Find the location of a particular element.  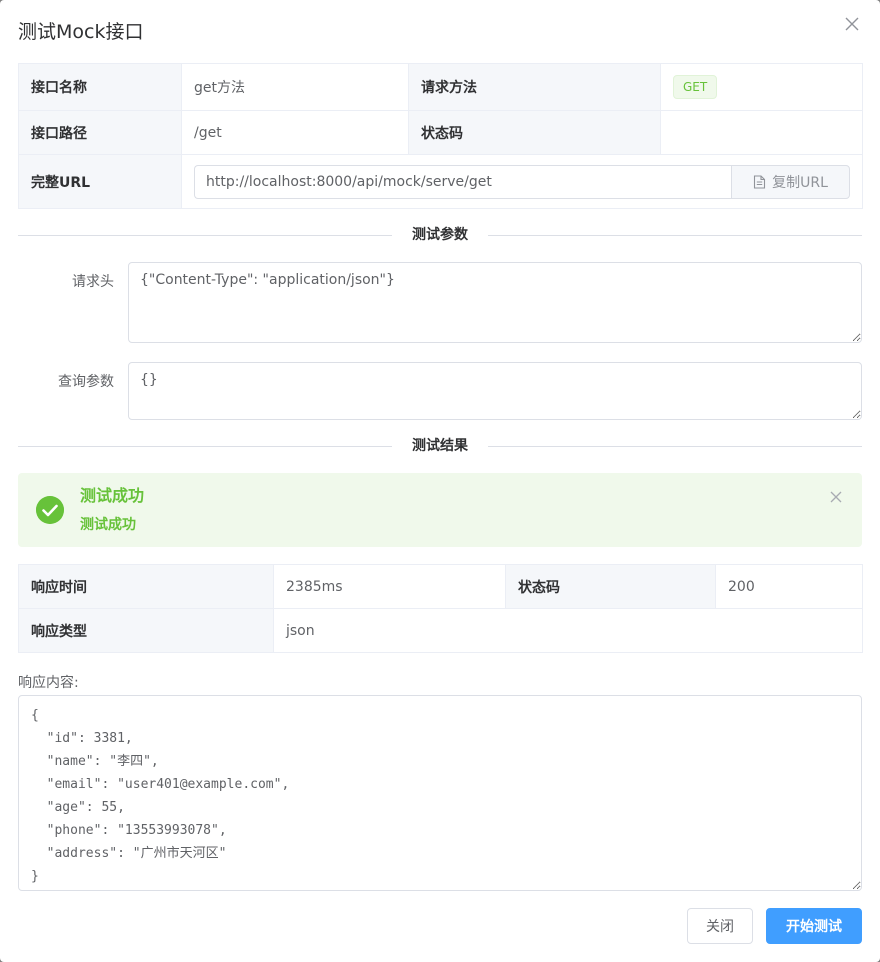

params-divider: 测试参数 is located at coordinates (440, 235).